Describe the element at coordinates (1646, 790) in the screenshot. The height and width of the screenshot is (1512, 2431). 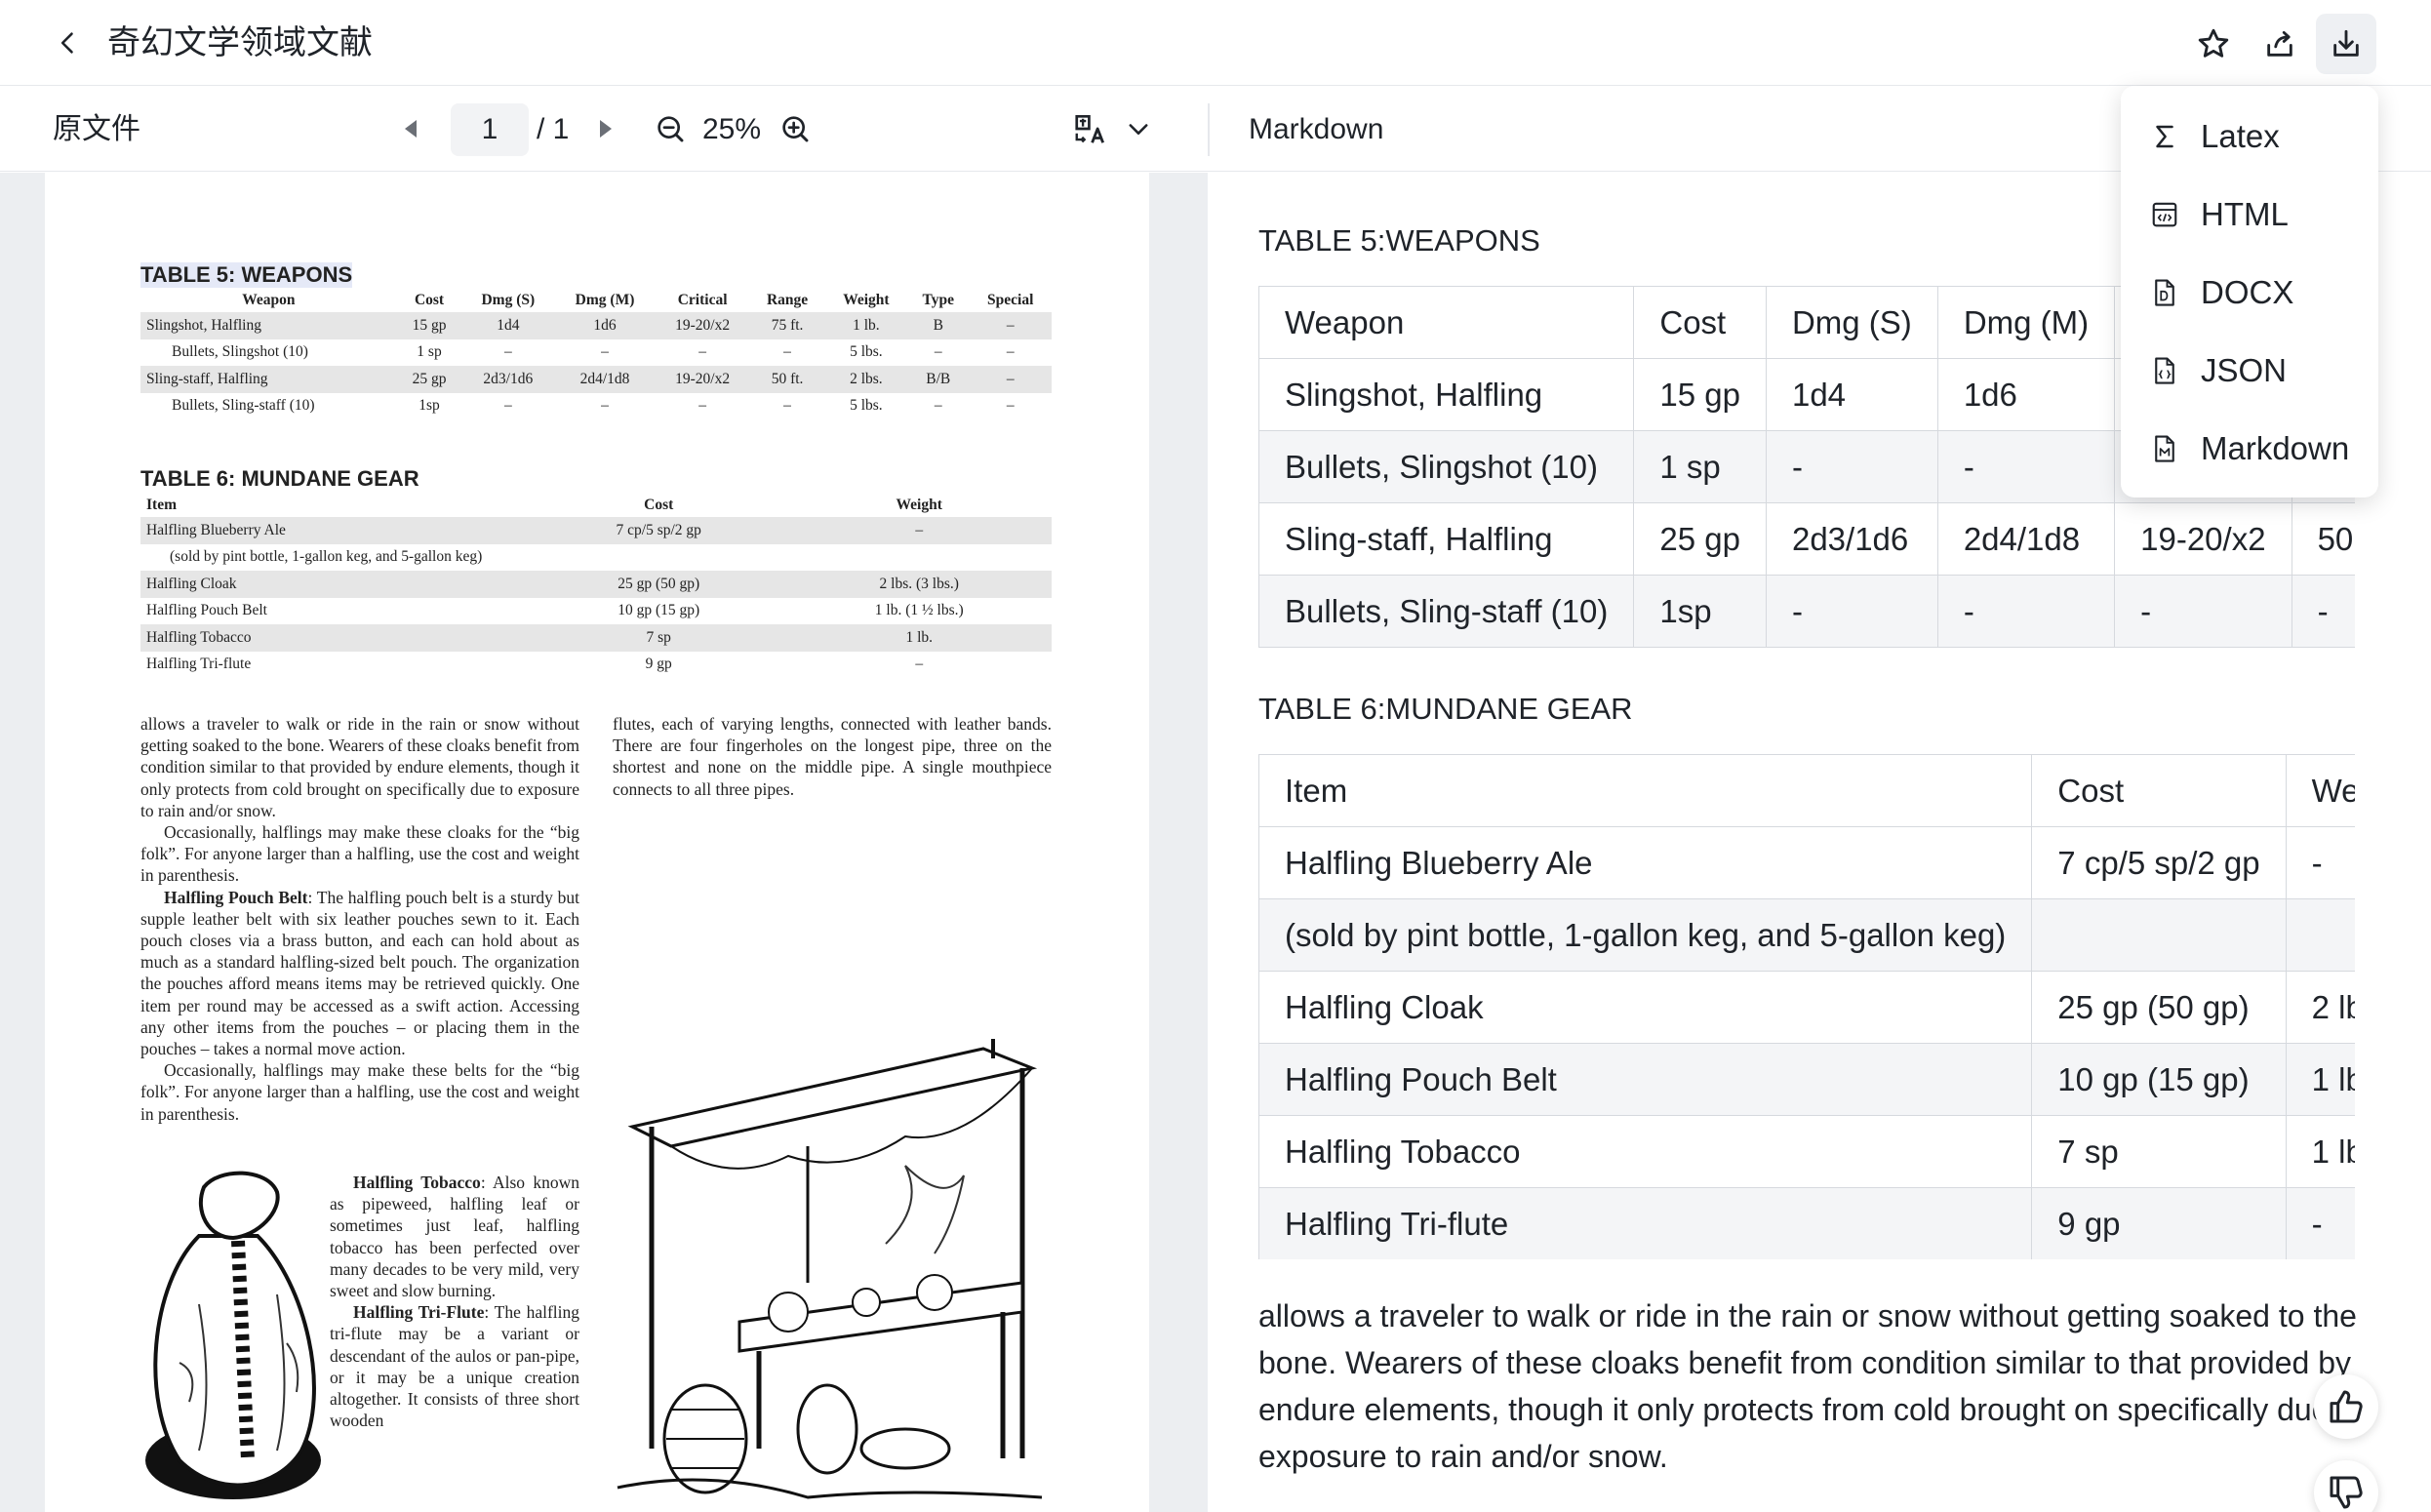
I see `md-table6-header-cell: Item` at that location.